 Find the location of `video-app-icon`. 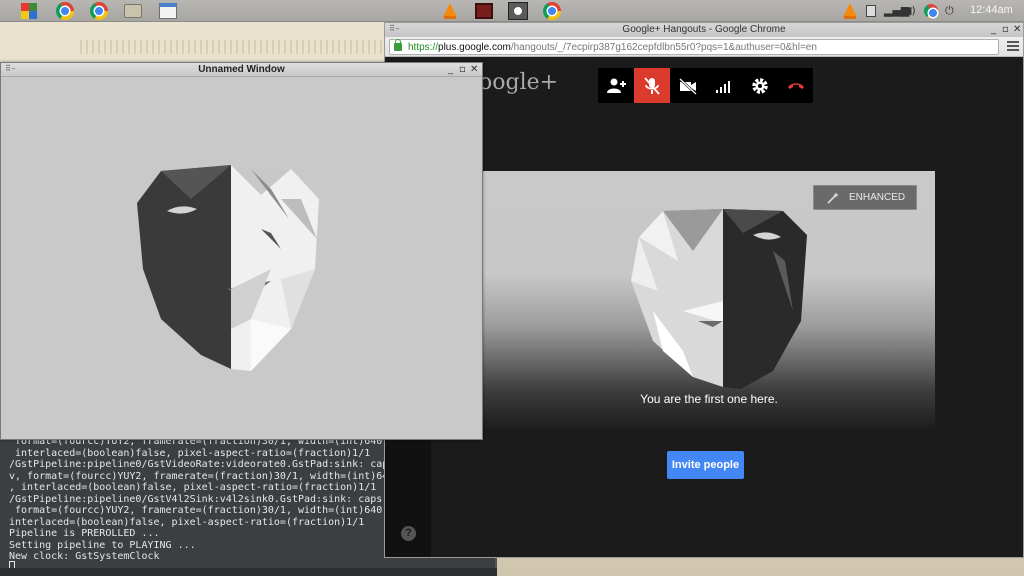

video-app-icon is located at coordinates (484, 11).